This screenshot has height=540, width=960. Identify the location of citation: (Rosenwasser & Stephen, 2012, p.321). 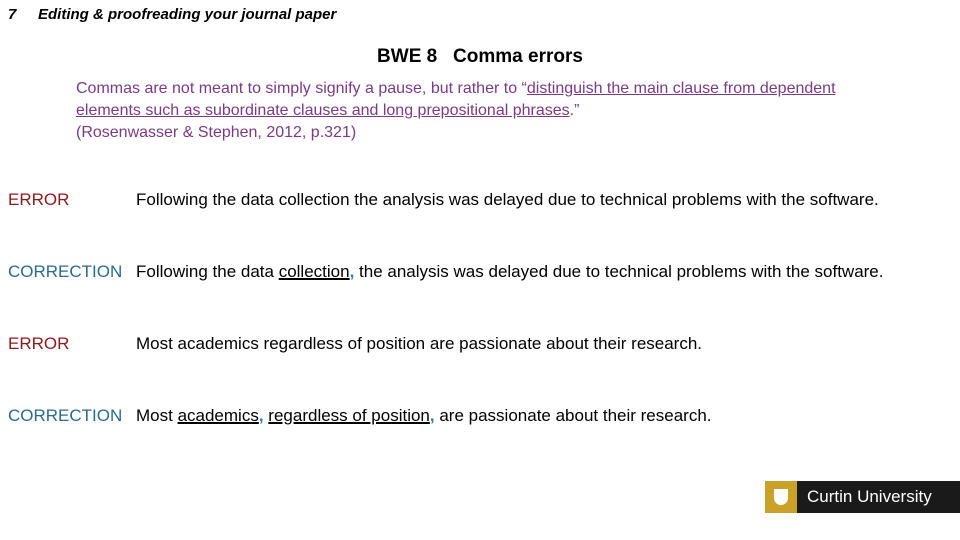
(216, 132).